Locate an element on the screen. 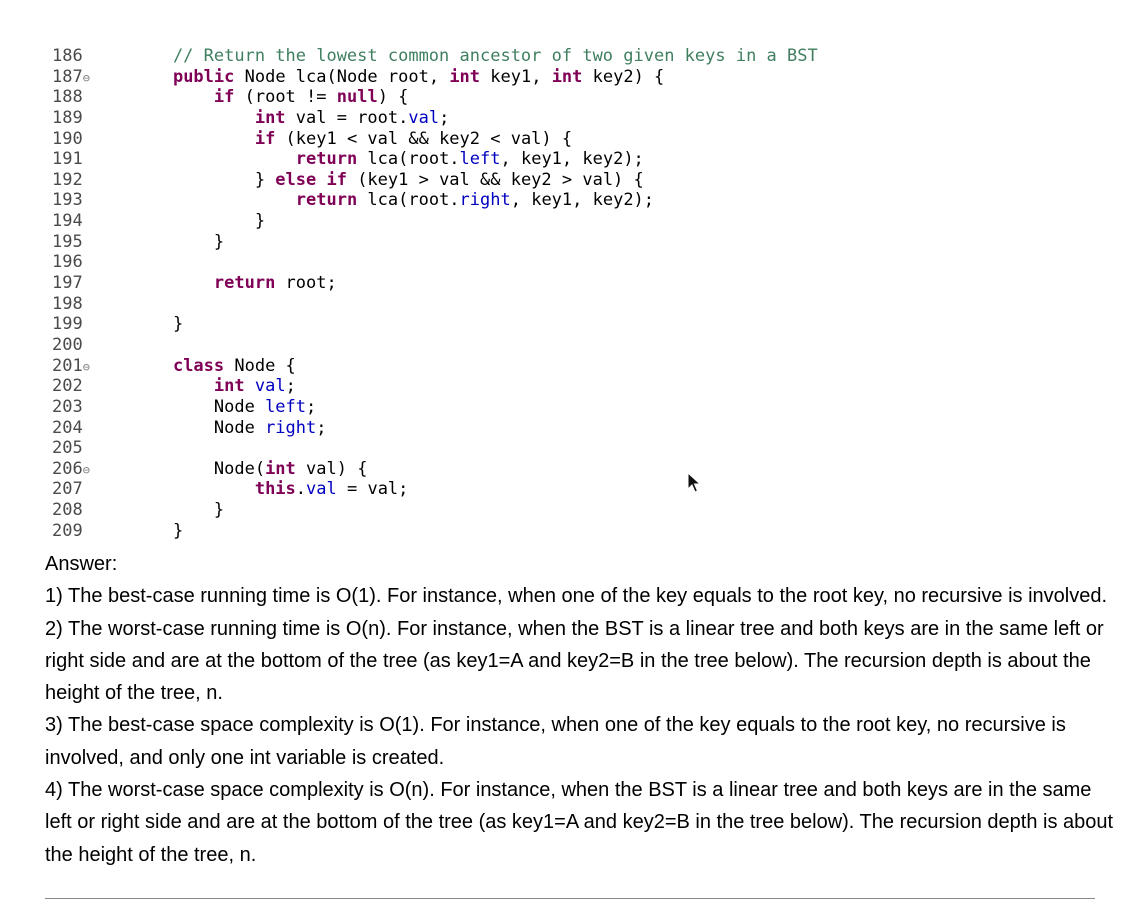  code-line: 204 Node right; is located at coordinates (435, 428).